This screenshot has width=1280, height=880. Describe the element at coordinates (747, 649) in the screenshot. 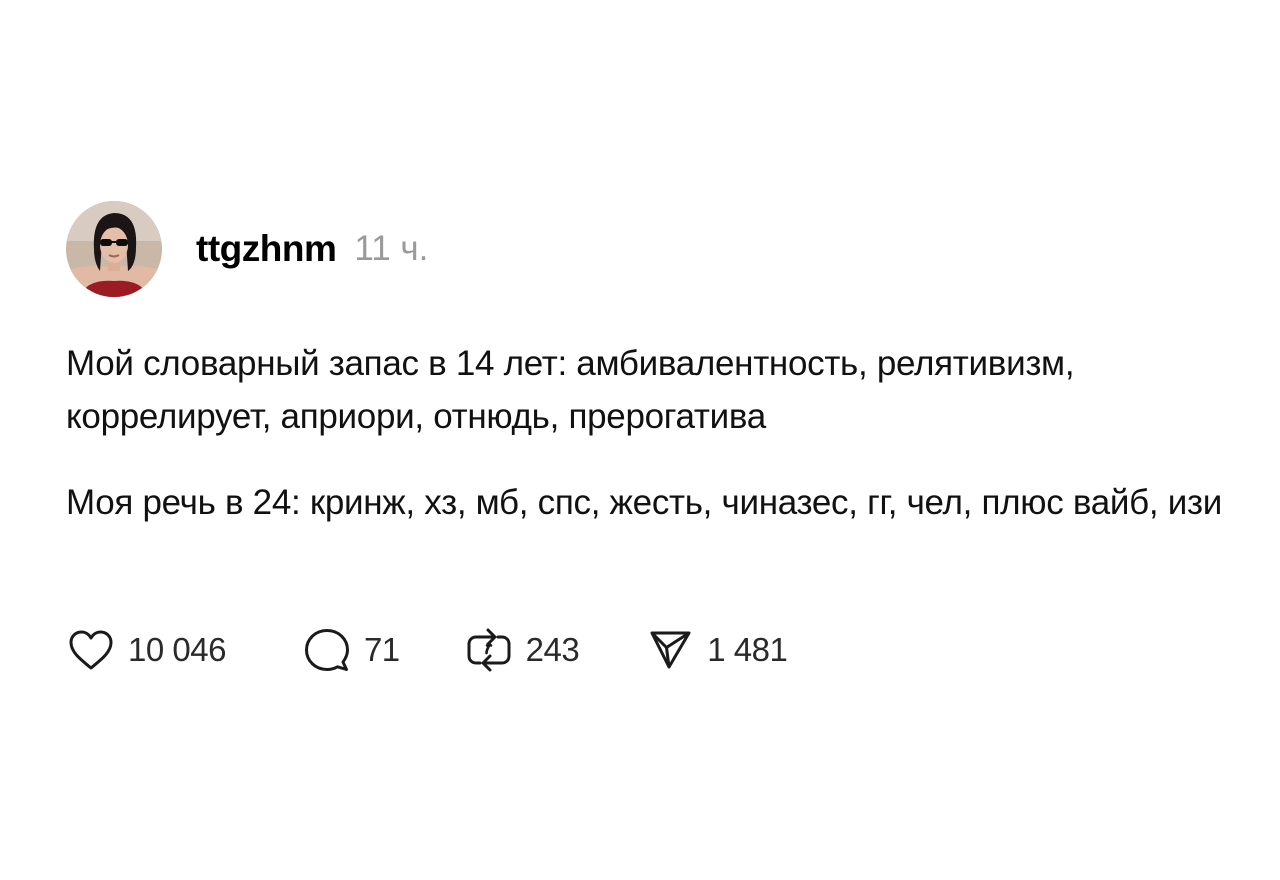

I see `share-count: 1 481` at that location.